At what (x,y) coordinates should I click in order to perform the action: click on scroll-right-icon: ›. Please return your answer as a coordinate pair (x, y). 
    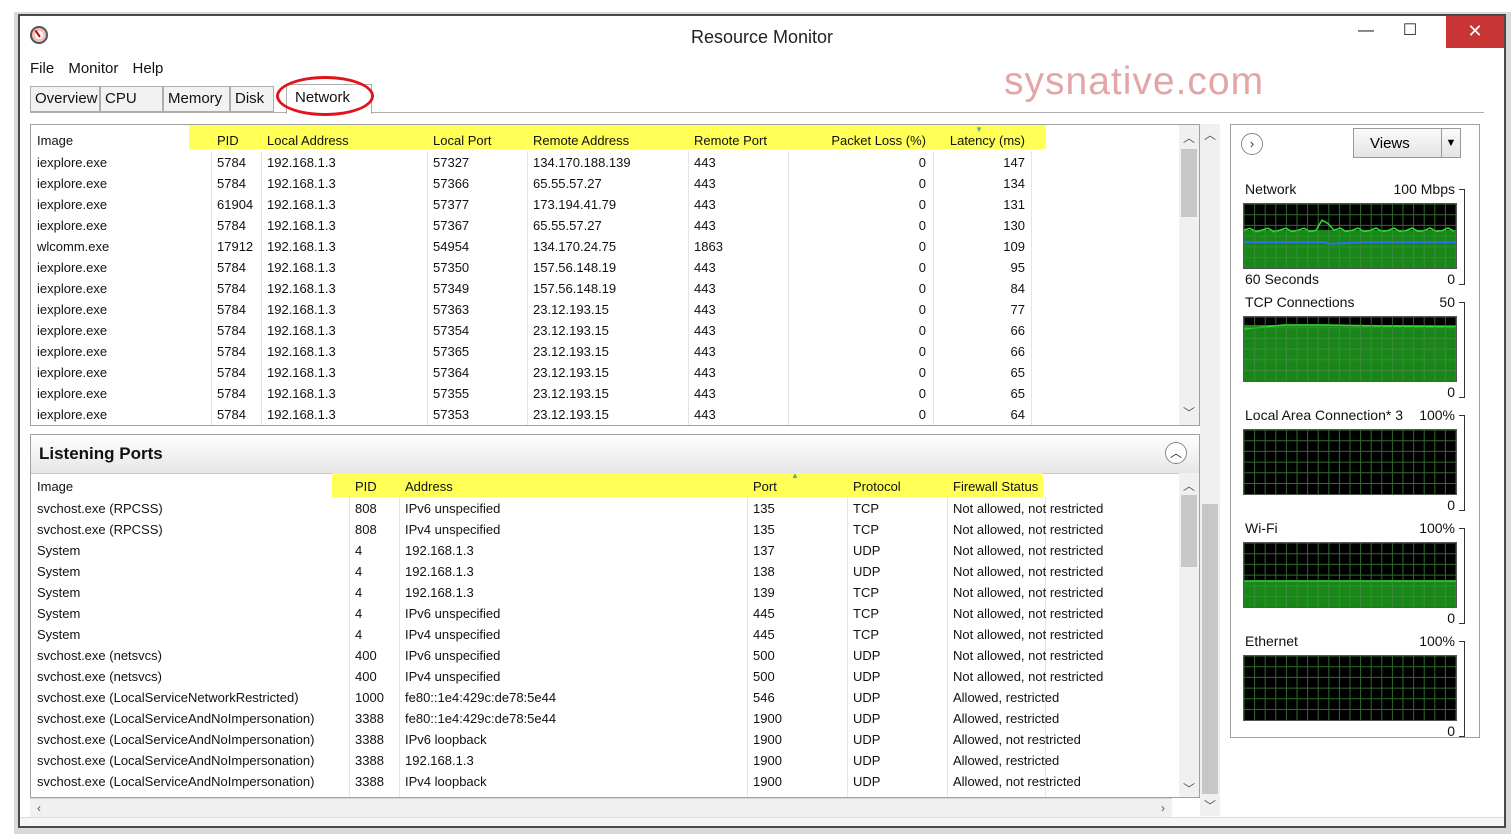
    Looking at the image, I should click on (1163, 808).